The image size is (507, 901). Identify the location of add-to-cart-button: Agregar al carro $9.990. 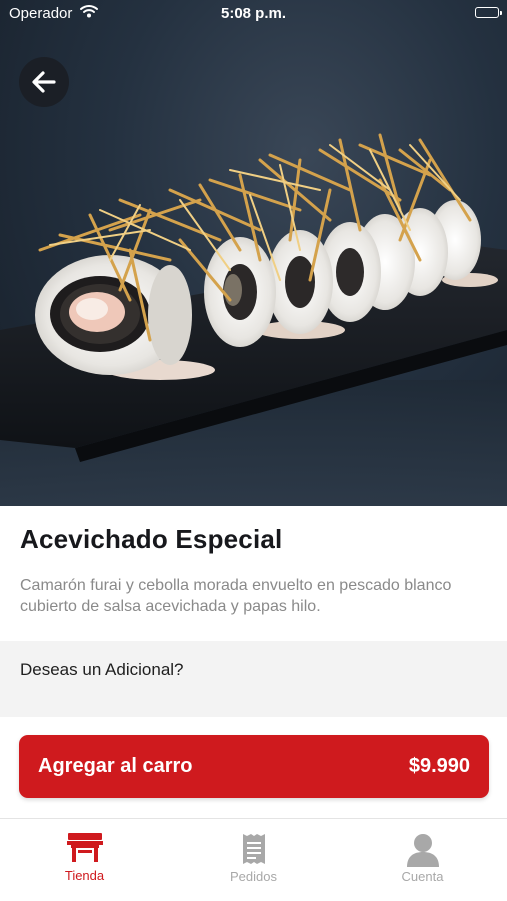
(254, 766).